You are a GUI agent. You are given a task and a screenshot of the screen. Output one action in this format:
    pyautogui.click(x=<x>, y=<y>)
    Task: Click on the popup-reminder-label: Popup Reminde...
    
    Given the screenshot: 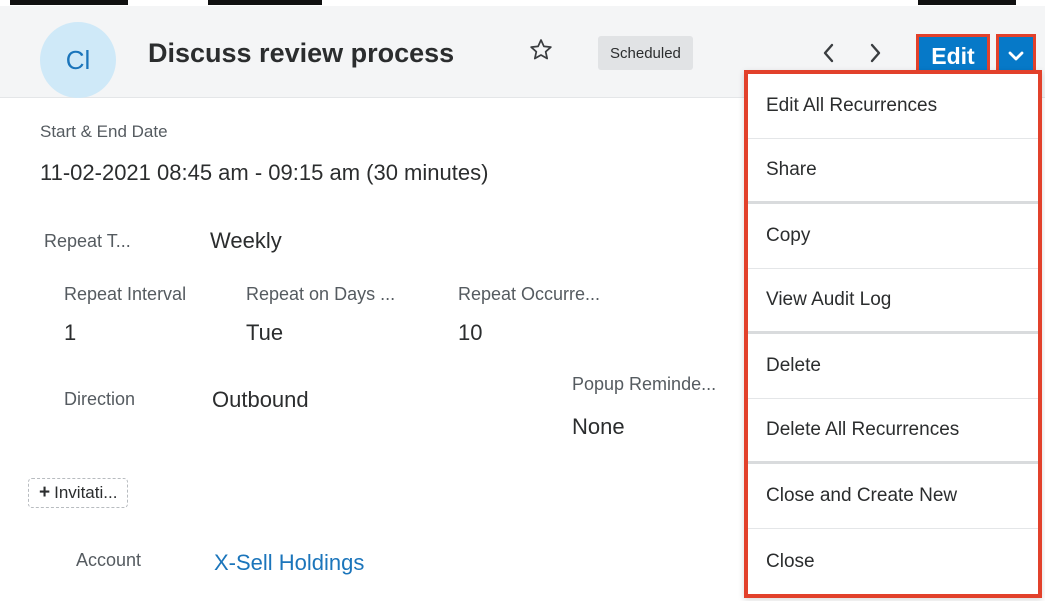 What is the action you would take?
    pyautogui.click(x=644, y=384)
    